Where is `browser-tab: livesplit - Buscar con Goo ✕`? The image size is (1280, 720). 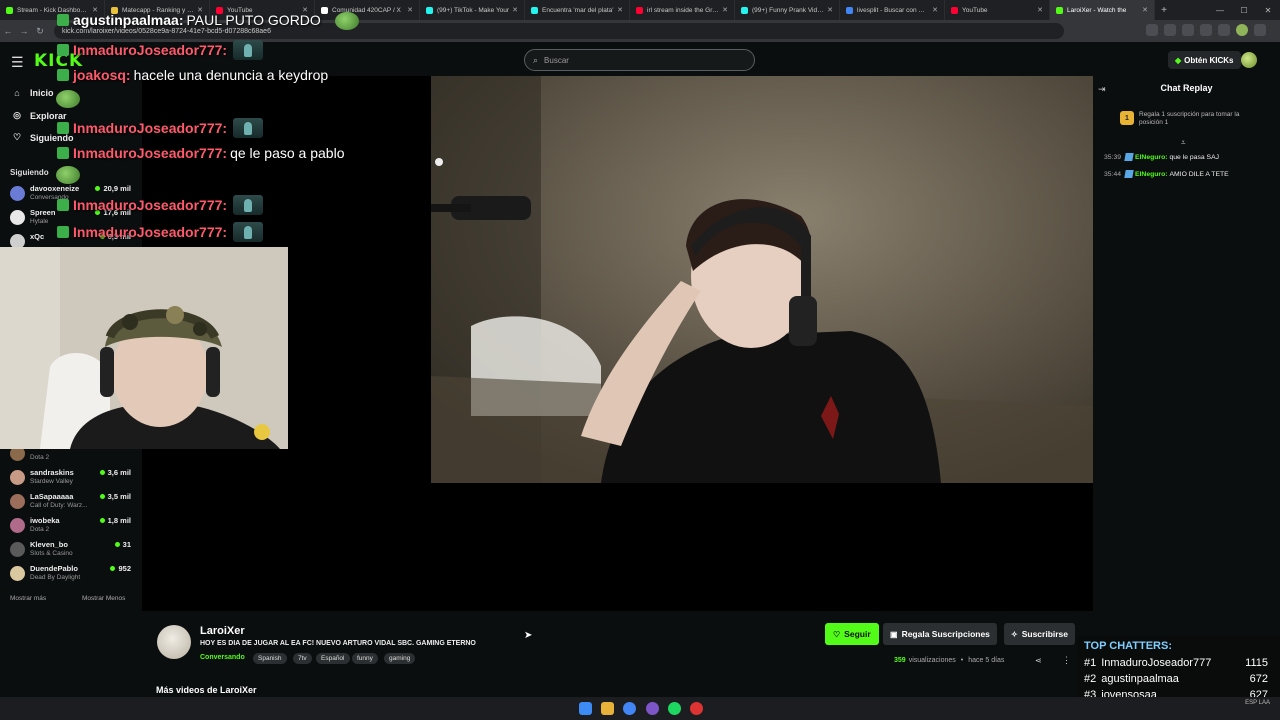
browser-tab: livesplit - Buscar con Goo ✕ is located at coordinates (892, 10).